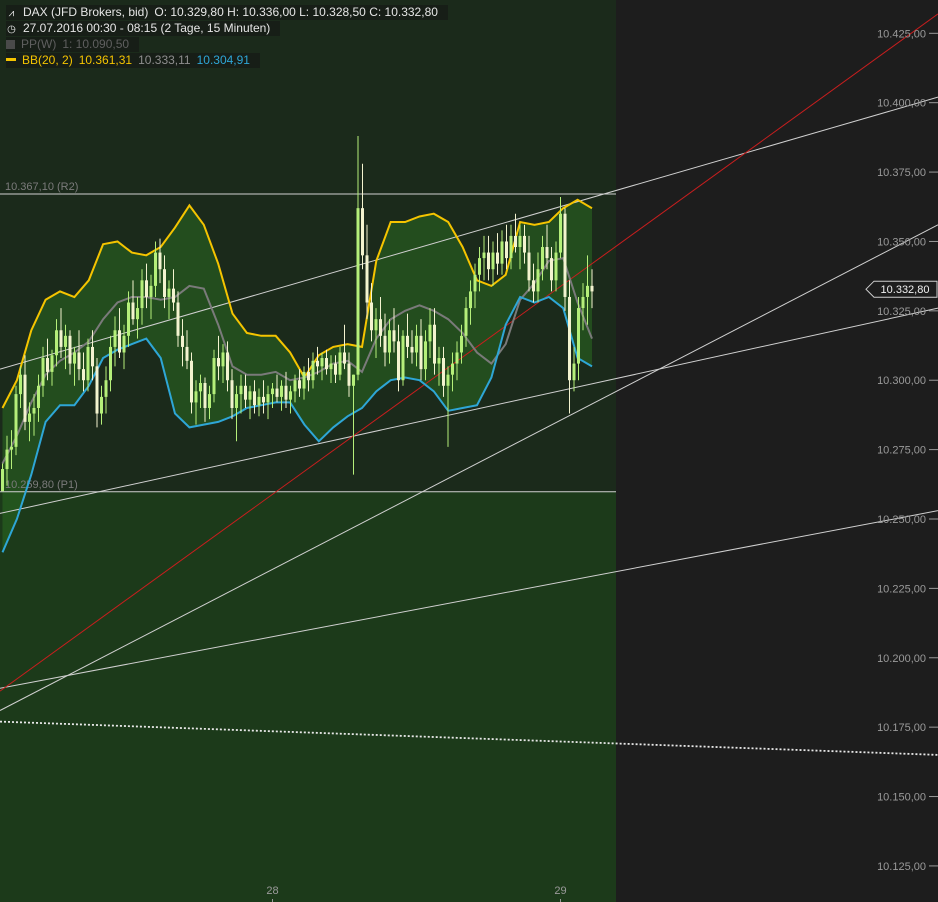 The height and width of the screenshot is (902, 938). I want to click on y-tick-label: 10.225,00, so click(901, 589).